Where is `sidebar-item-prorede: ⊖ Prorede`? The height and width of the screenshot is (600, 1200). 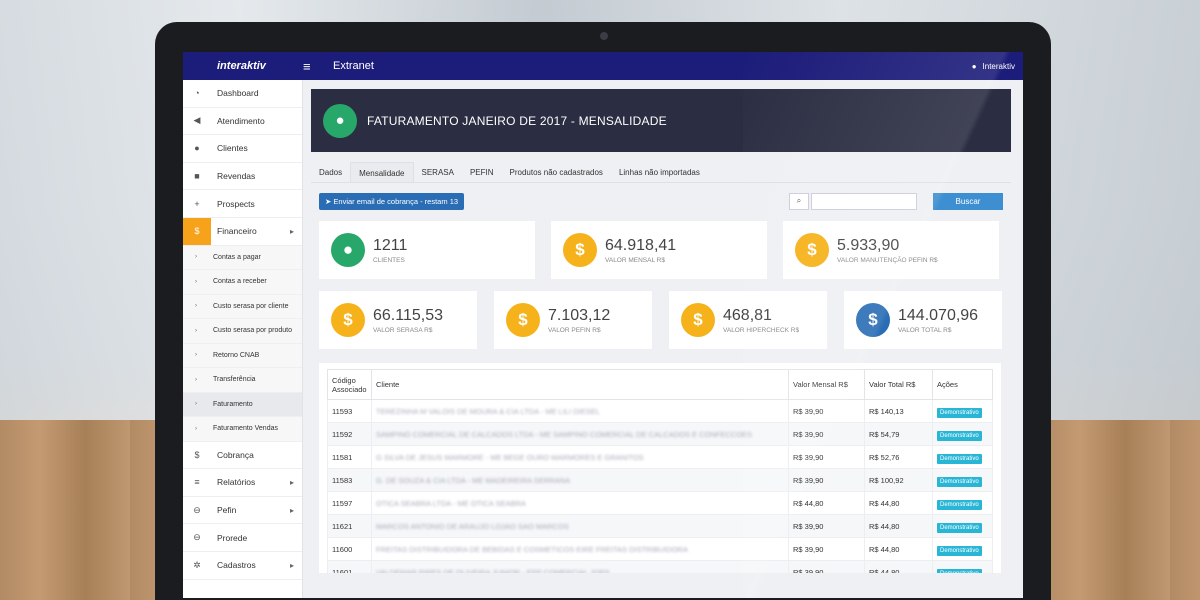 sidebar-item-prorede: ⊖ Prorede is located at coordinates (242, 538).